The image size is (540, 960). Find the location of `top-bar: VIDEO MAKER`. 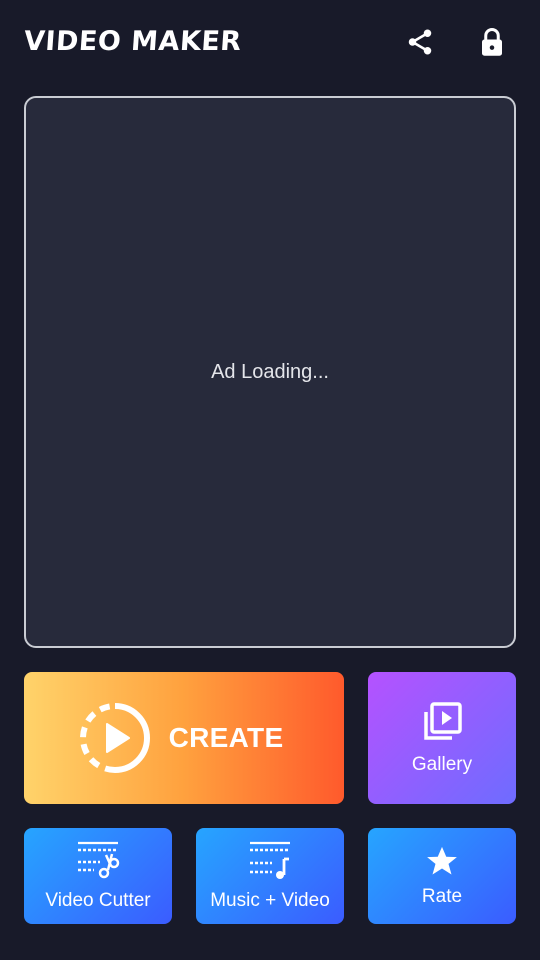

top-bar: VIDEO MAKER is located at coordinates (270, 43).